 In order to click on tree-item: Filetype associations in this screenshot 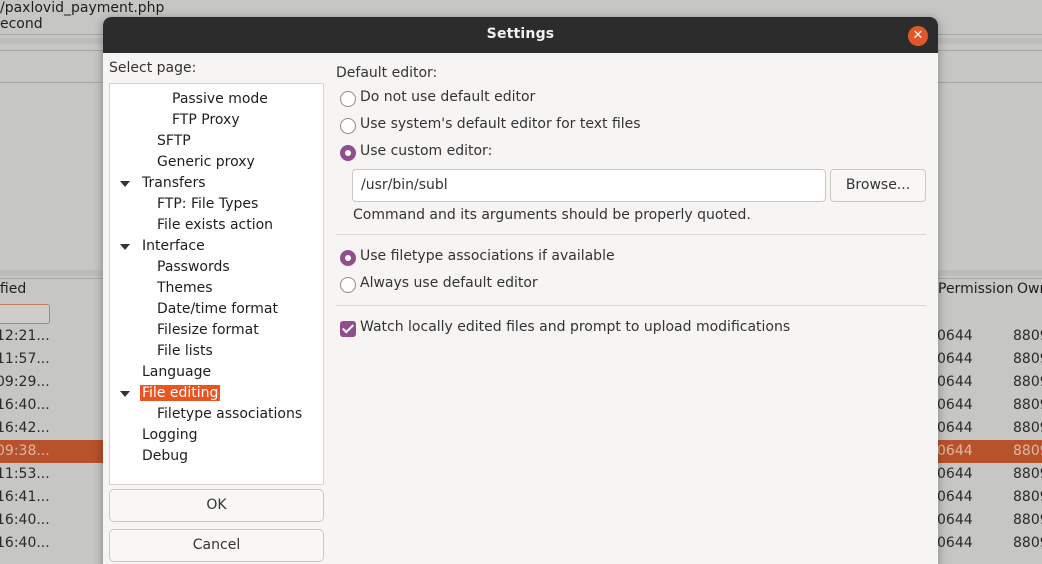, I will do `click(229, 414)`.